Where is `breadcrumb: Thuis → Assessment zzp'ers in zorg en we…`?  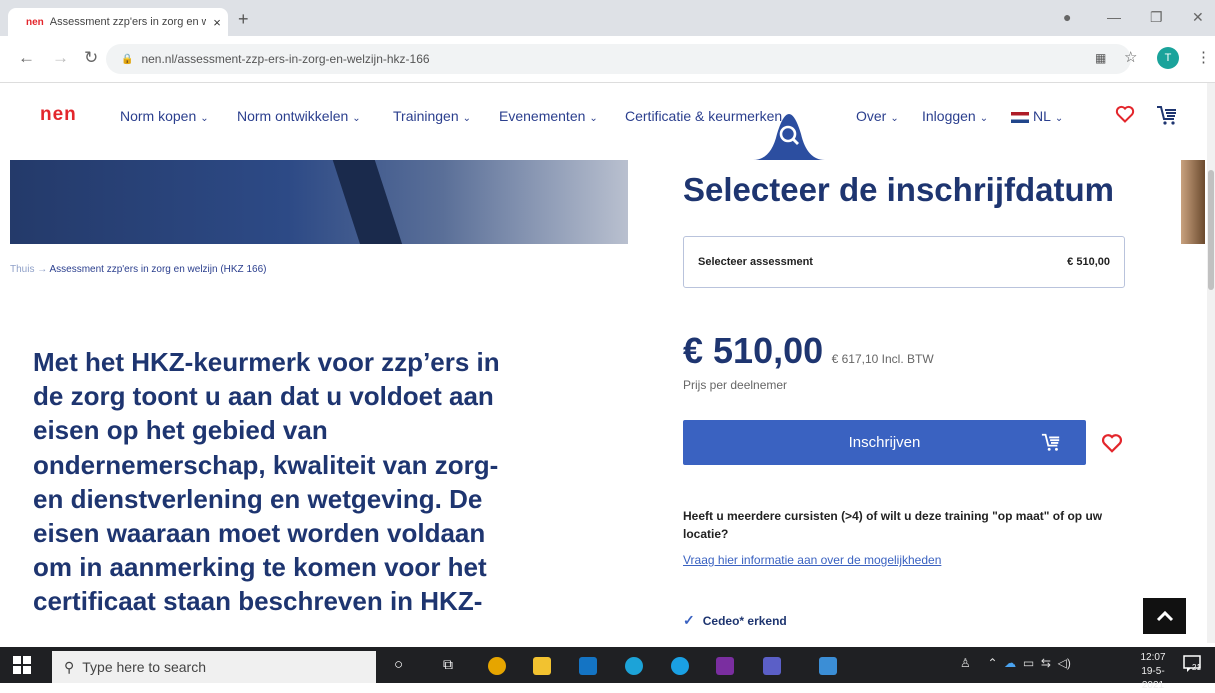 breadcrumb: Thuis → Assessment zzp'ers in zorg en we… is located at coordinates (138, 269).